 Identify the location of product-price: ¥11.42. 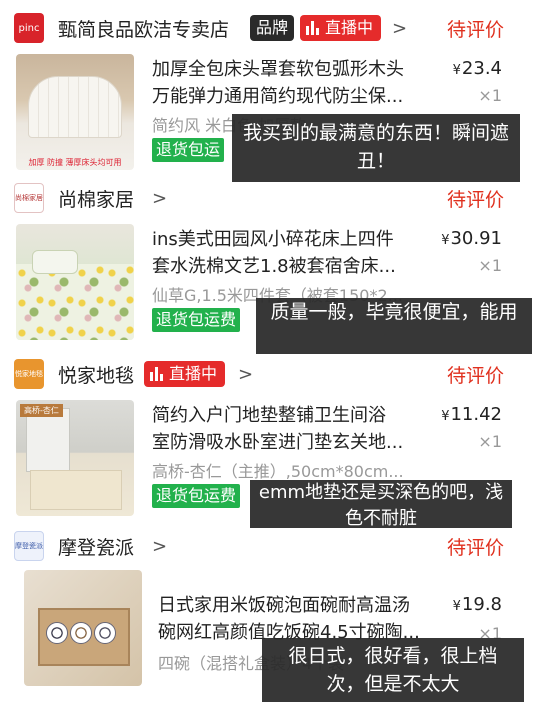
(471, 414).